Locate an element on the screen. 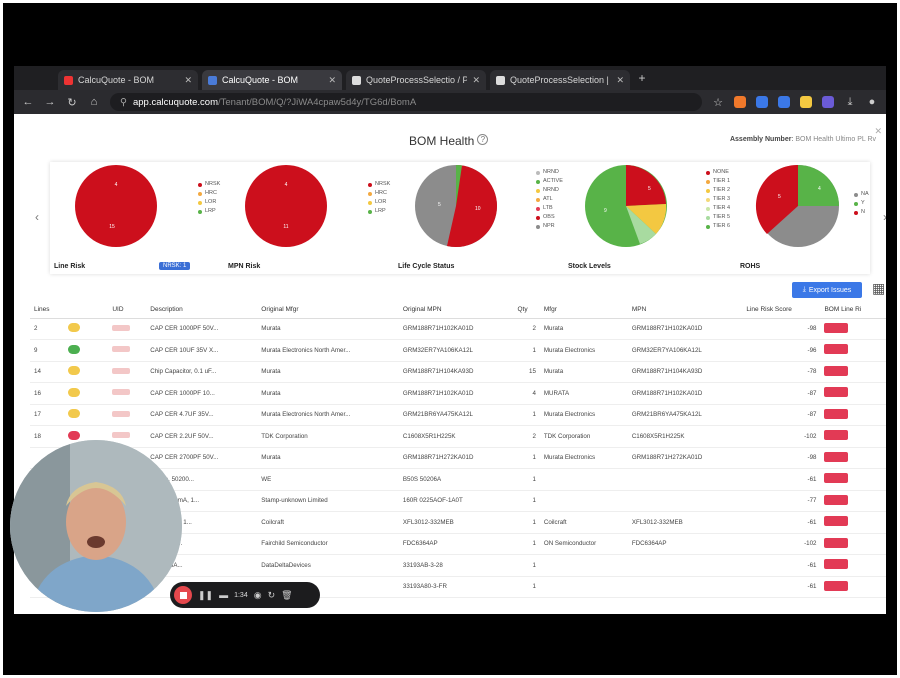  stock-levels-pie is located at coordinates (626, 206).